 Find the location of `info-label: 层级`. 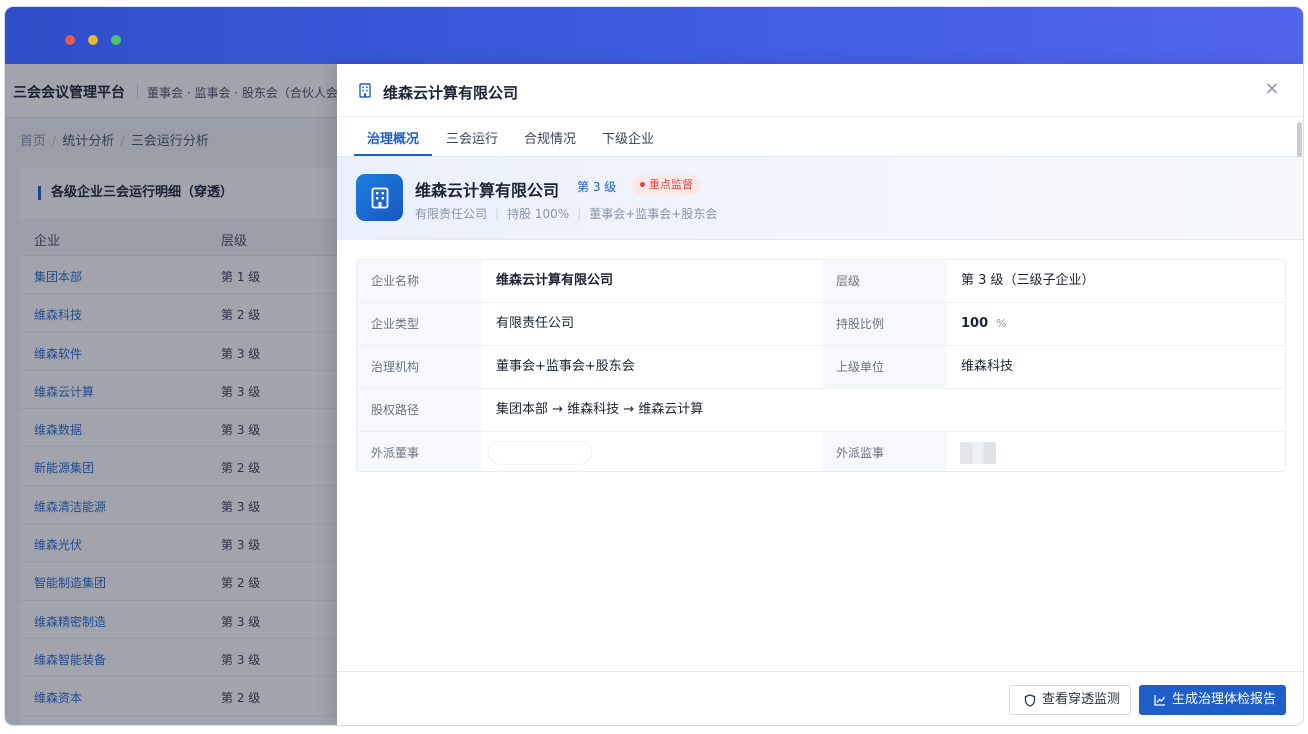

info-label: 层级 is located at coordinates (884, 281).